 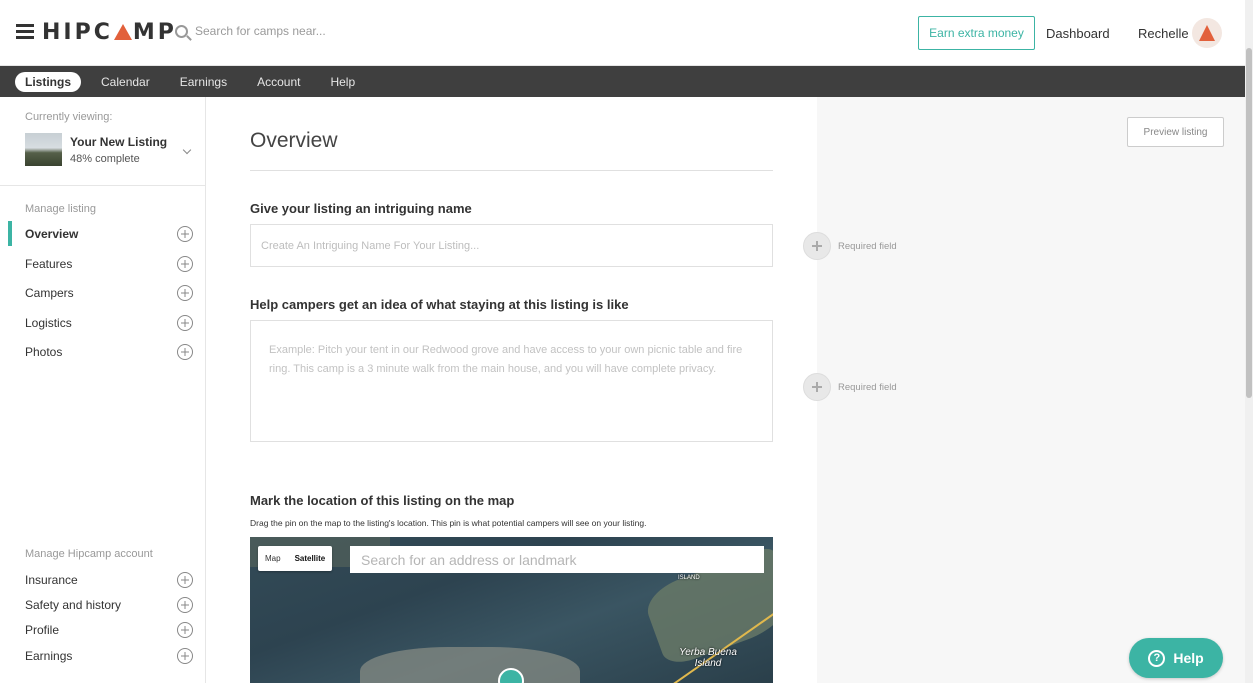 What do you see at coordinates (557, 559) in the screenshot?
I see `map-search-input` at bounding box center [557, 559].